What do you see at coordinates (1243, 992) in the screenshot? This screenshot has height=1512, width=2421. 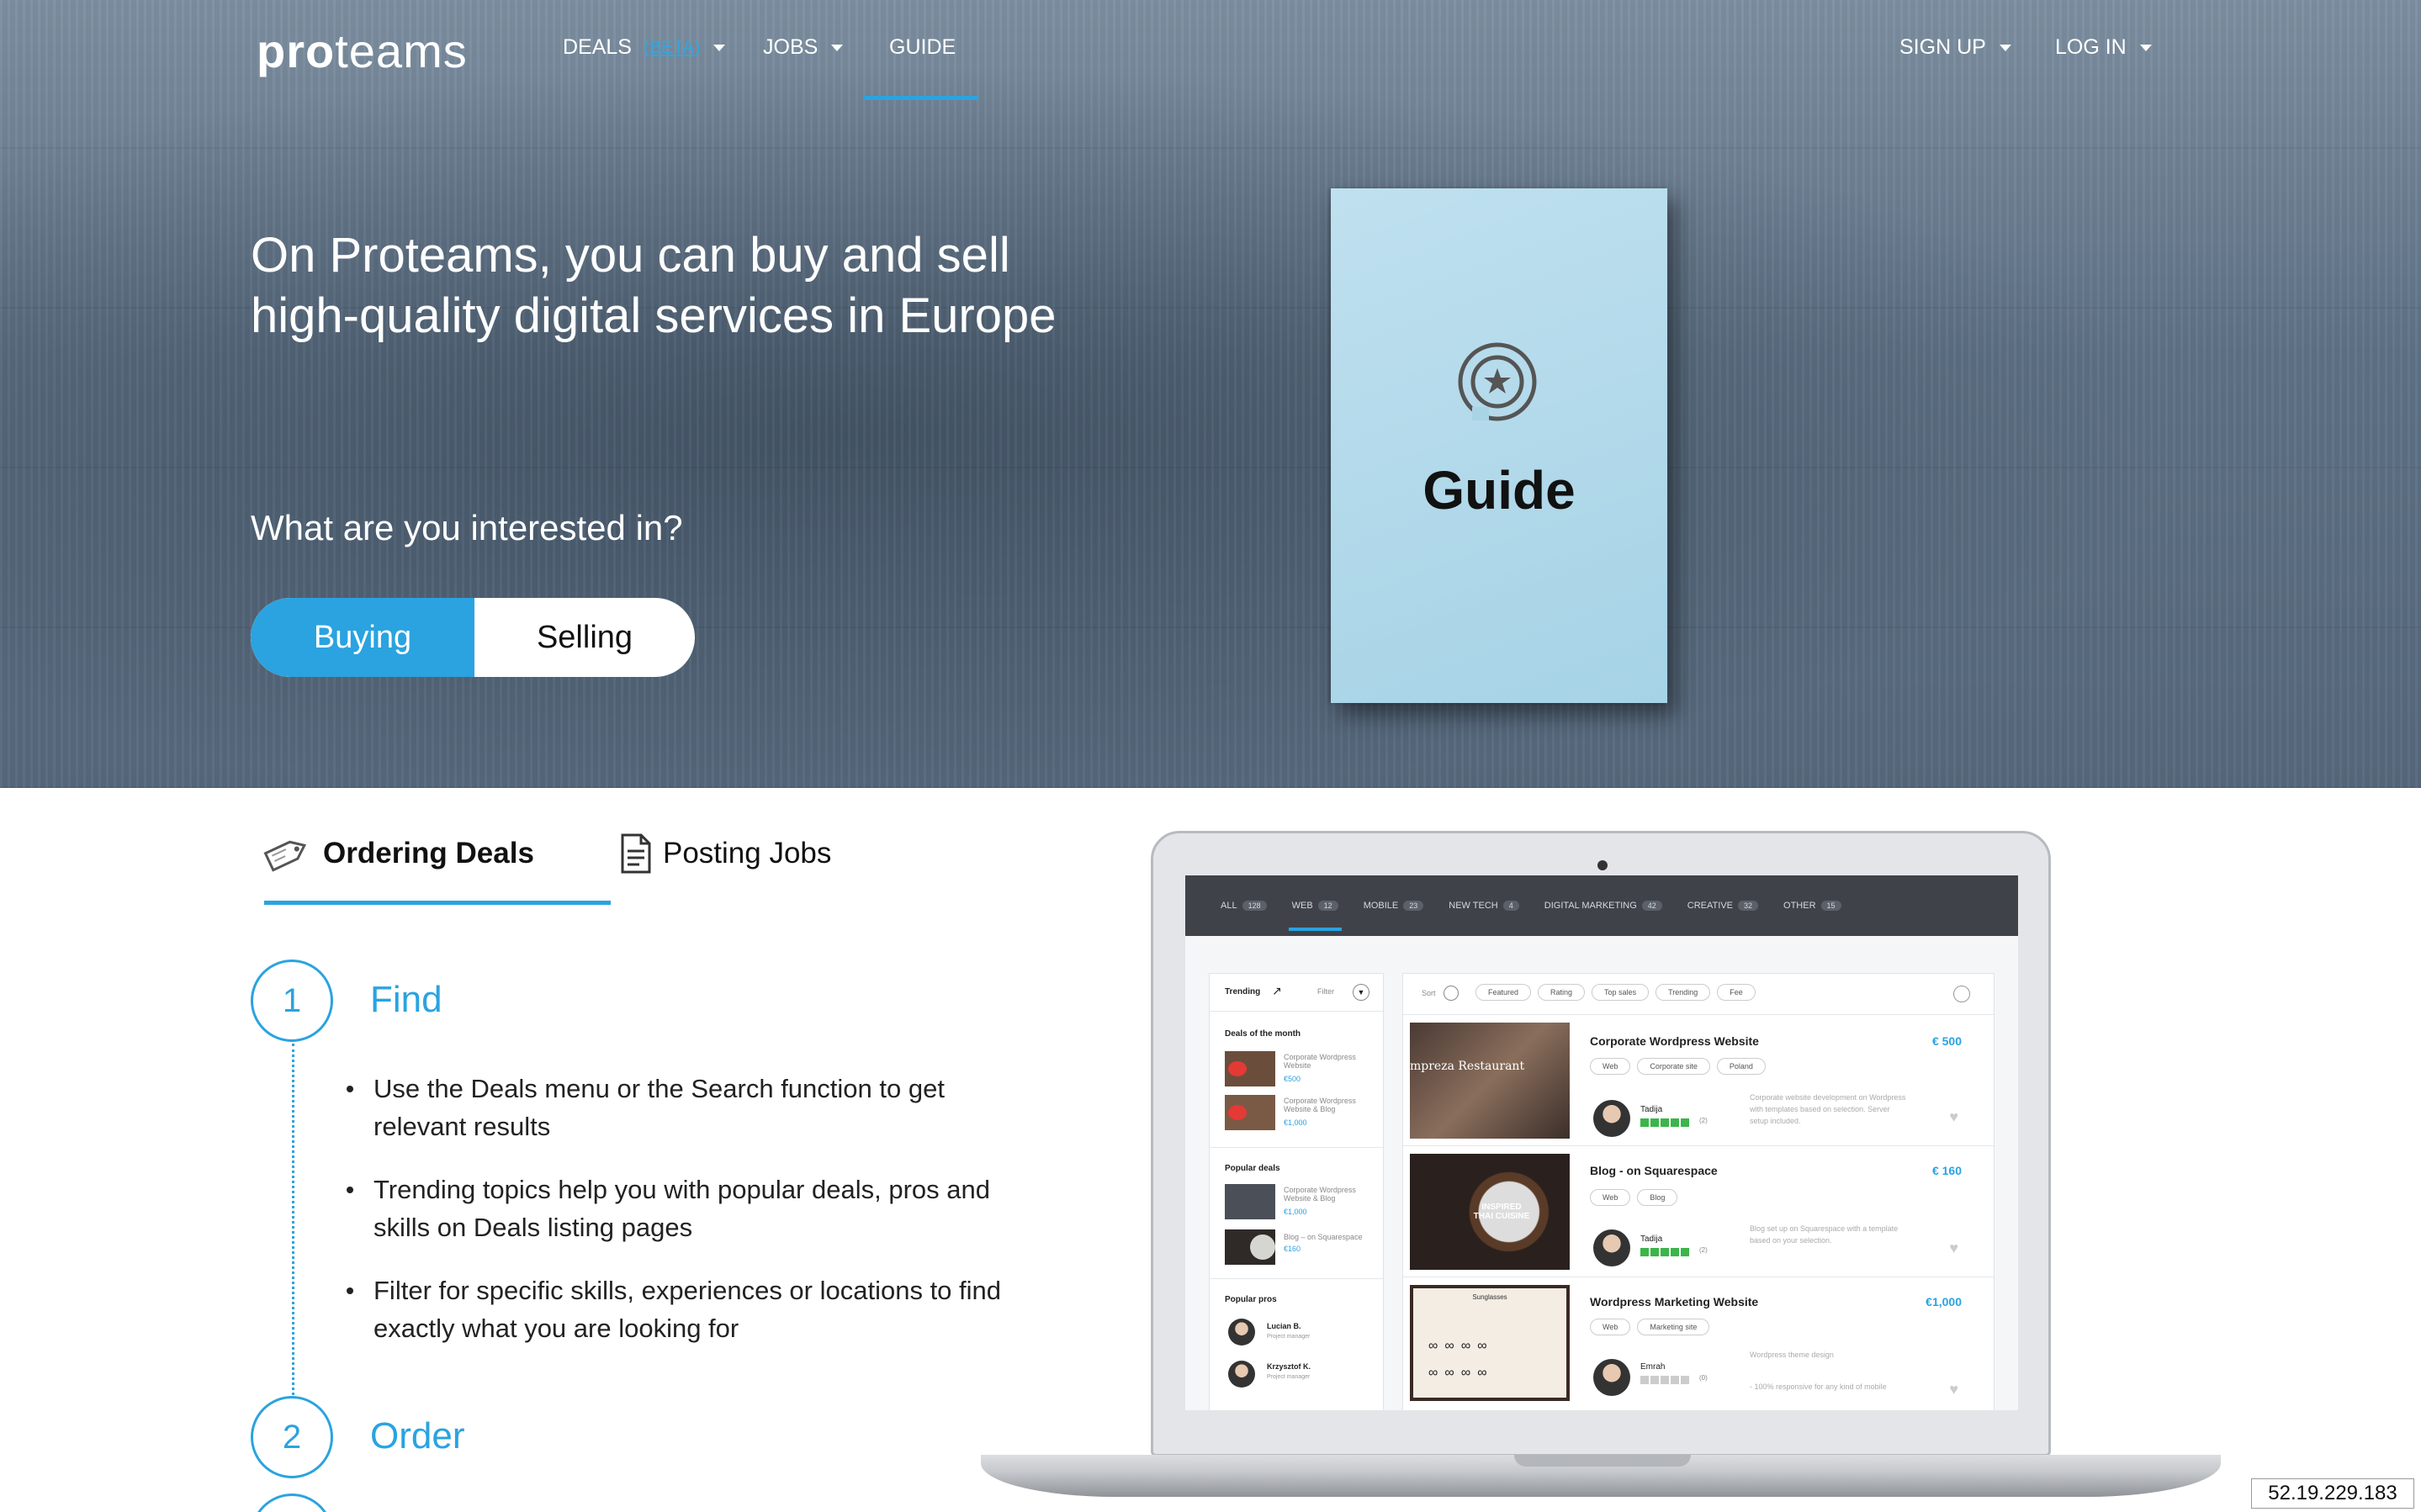 I see `trending-label: Trending` at bounding box center [1243, 992].